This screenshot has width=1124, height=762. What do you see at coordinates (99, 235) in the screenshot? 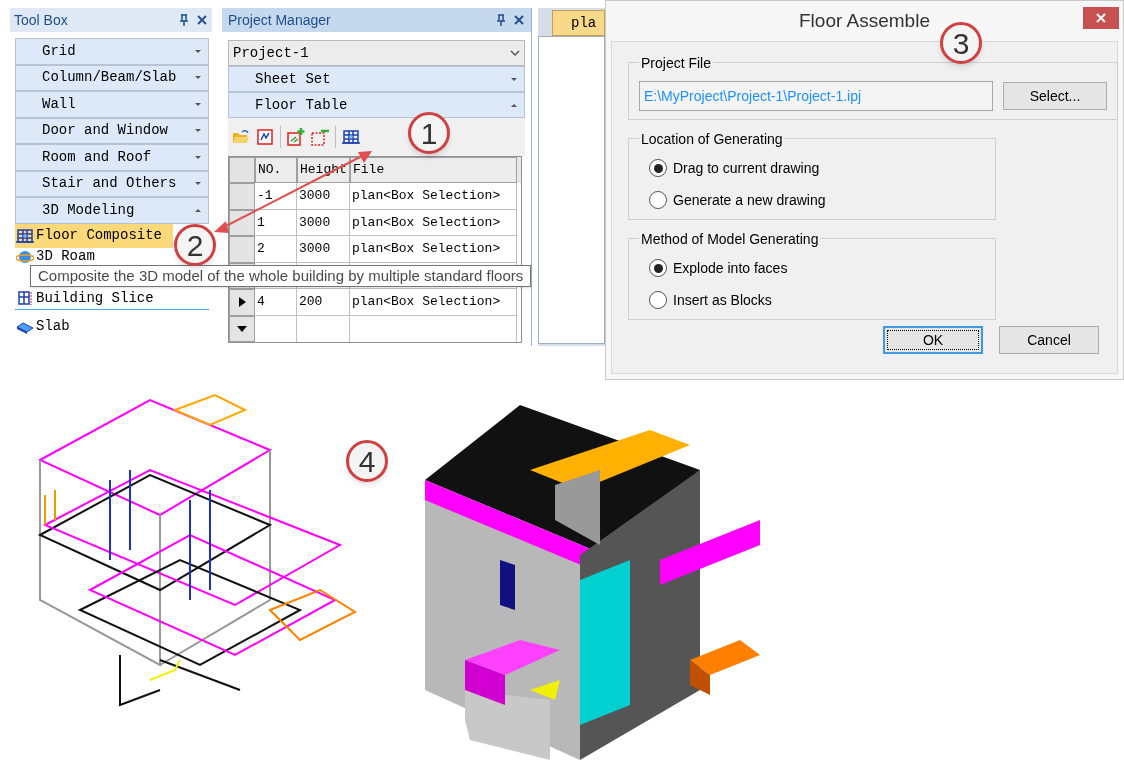
I see `tool-label: Floor Composite` at bounding box center [99, 235].